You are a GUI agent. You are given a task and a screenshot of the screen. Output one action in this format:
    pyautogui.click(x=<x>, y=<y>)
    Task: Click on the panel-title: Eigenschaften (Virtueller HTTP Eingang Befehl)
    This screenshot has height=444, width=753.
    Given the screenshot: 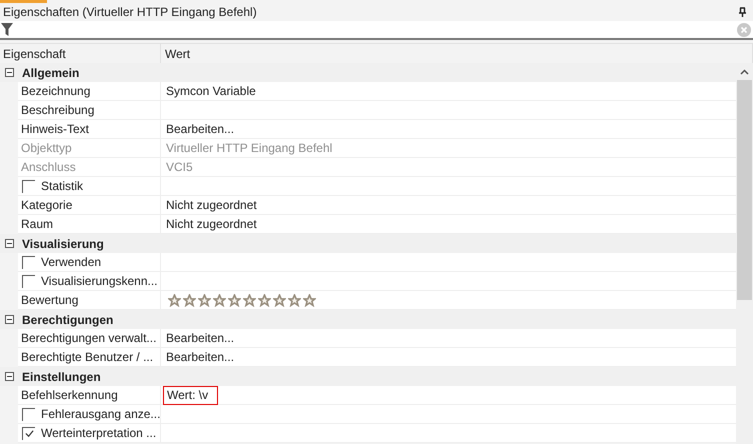 What is the action you would take?
    pyautogui.click(x=130, y=12)
    